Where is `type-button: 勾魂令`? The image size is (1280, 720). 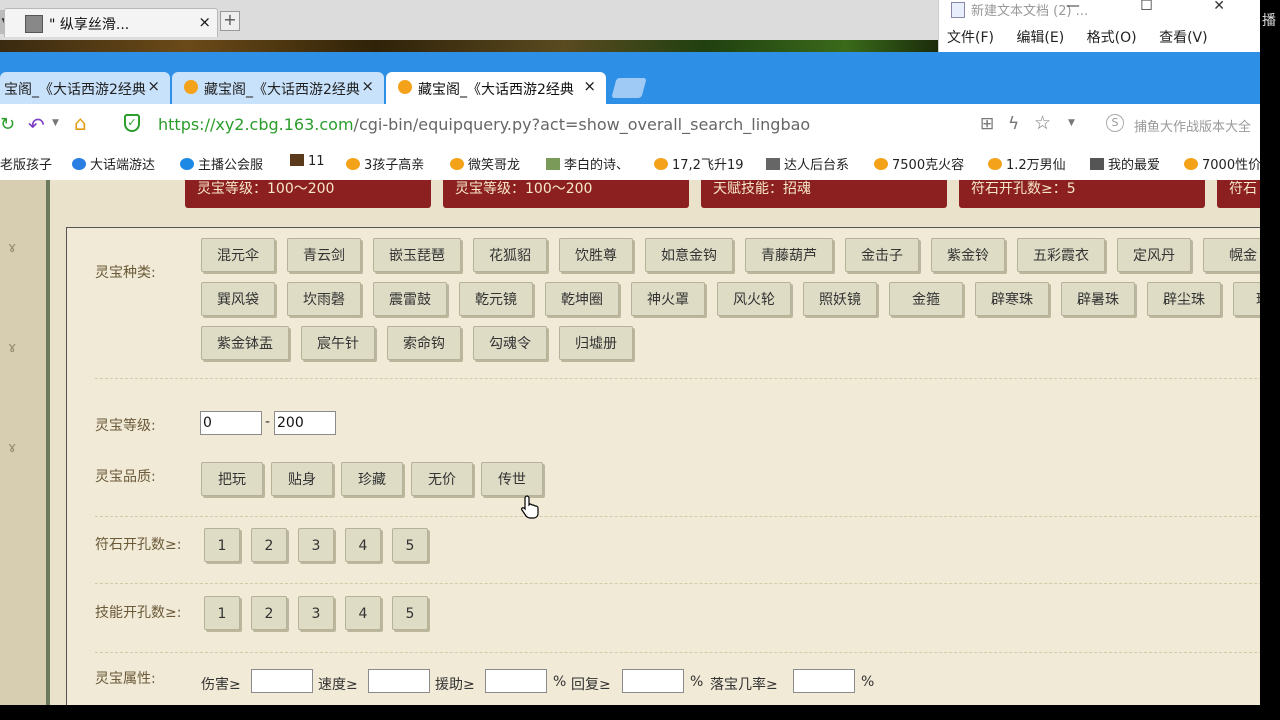
type-button: 勾魂令 is located at coordinates (510, 343).